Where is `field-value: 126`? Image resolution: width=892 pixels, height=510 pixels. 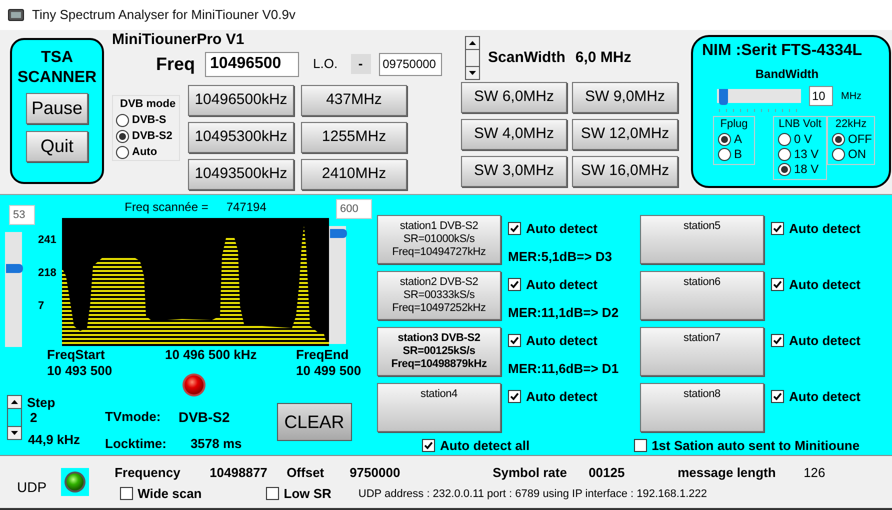 field-value: 126 is located at coordinates (815, 473).